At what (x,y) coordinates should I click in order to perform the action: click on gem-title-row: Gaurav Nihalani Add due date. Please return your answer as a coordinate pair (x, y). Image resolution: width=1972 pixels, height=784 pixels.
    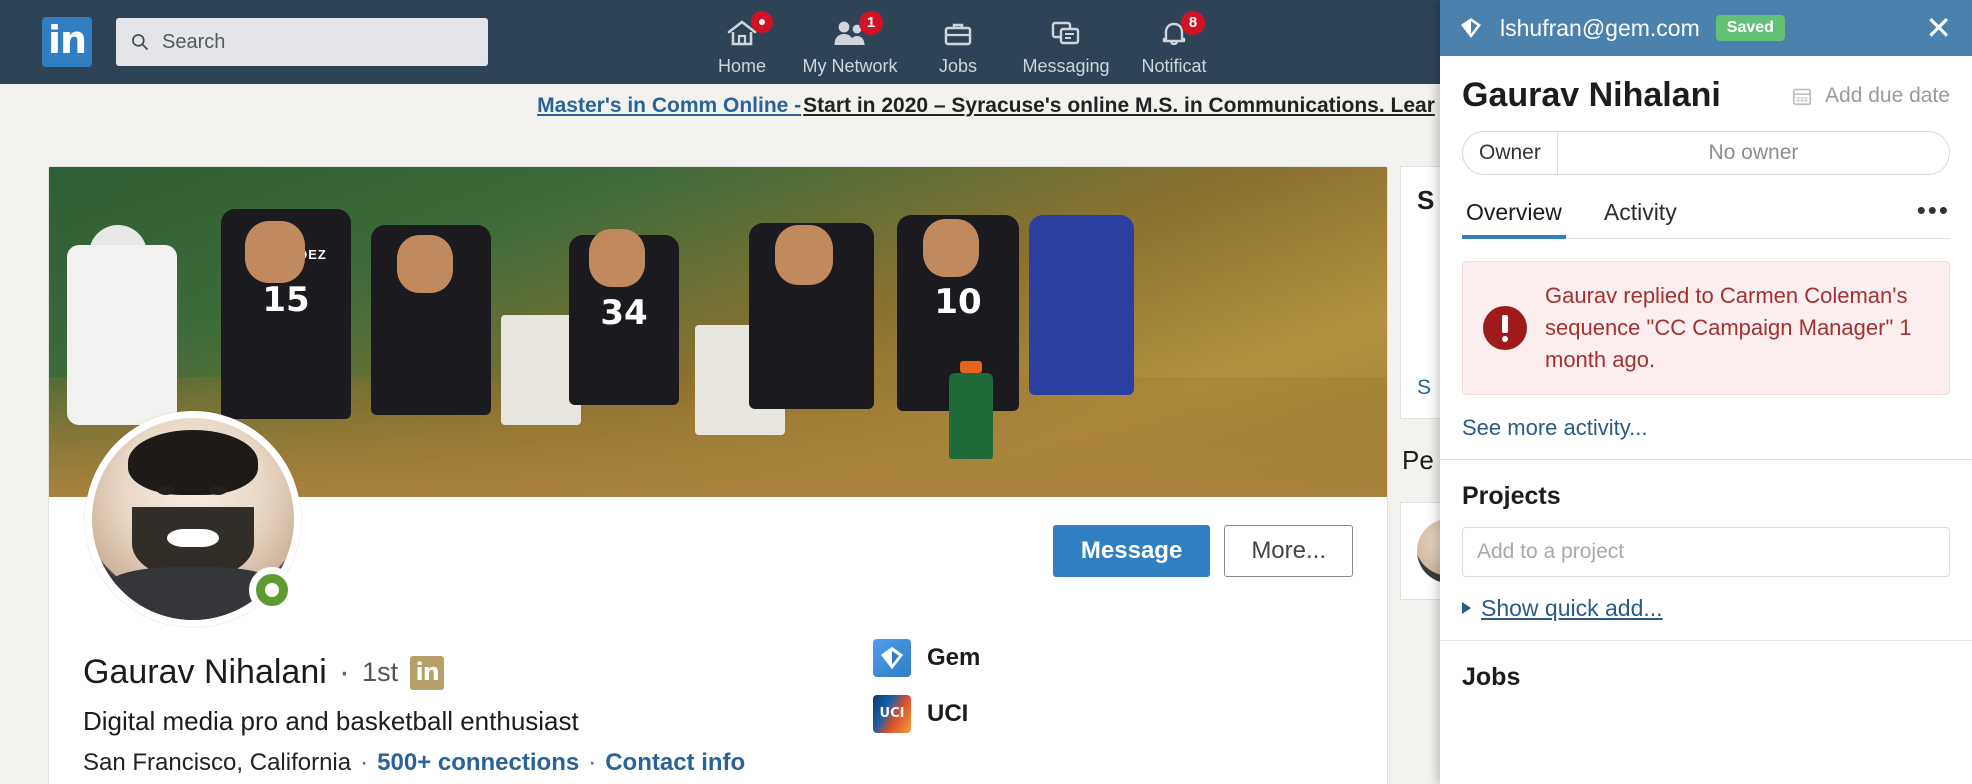
    Looking at the image, I should click on (1706, 91).